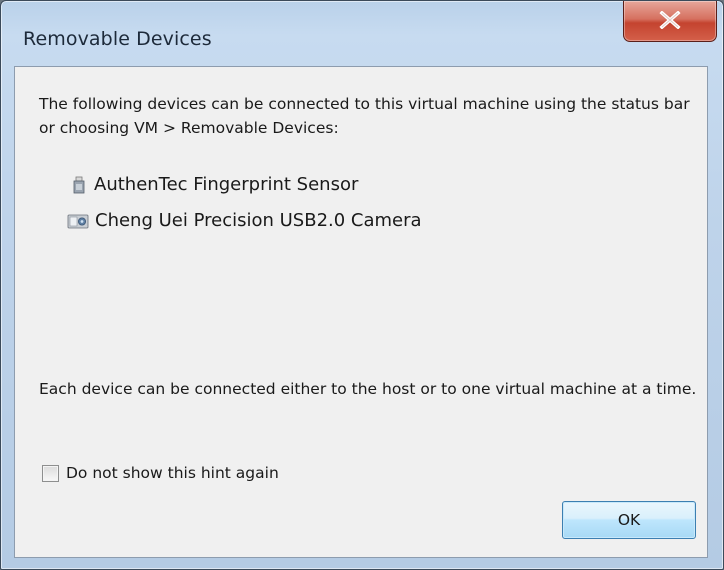 The image size is (724, 570). What do you see at coordinates (78, 221) in the screenshot?
I see `camera-icon` at bounding box center [78, 221].